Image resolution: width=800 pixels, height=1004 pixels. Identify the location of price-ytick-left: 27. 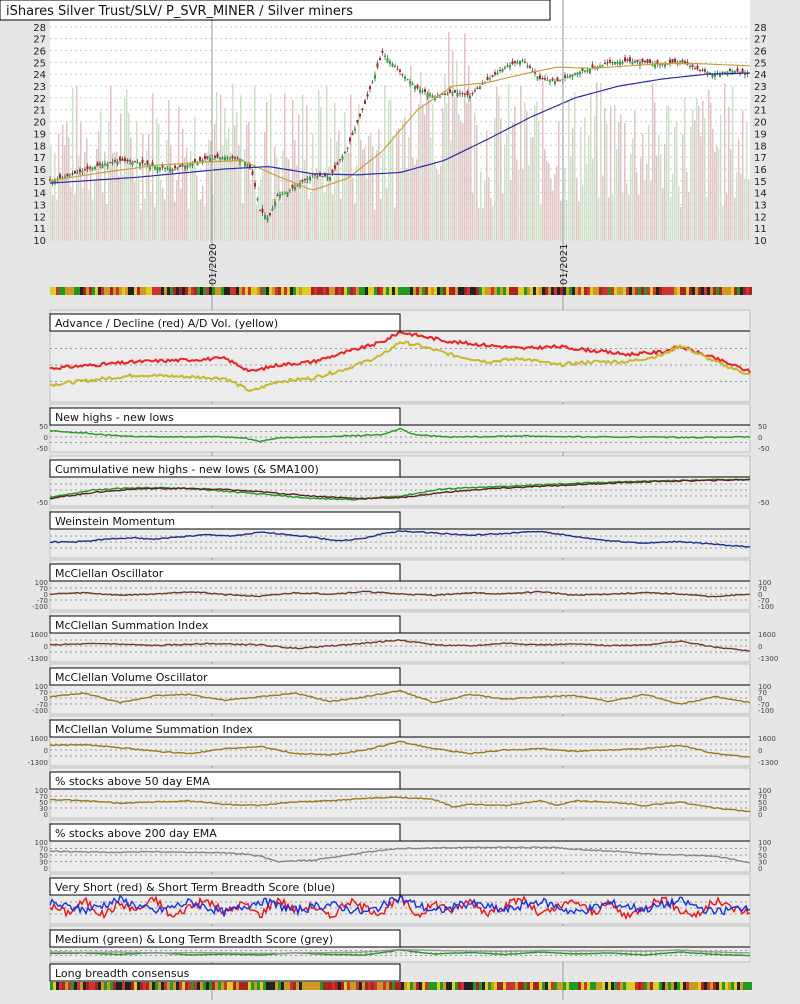
(39, 40).